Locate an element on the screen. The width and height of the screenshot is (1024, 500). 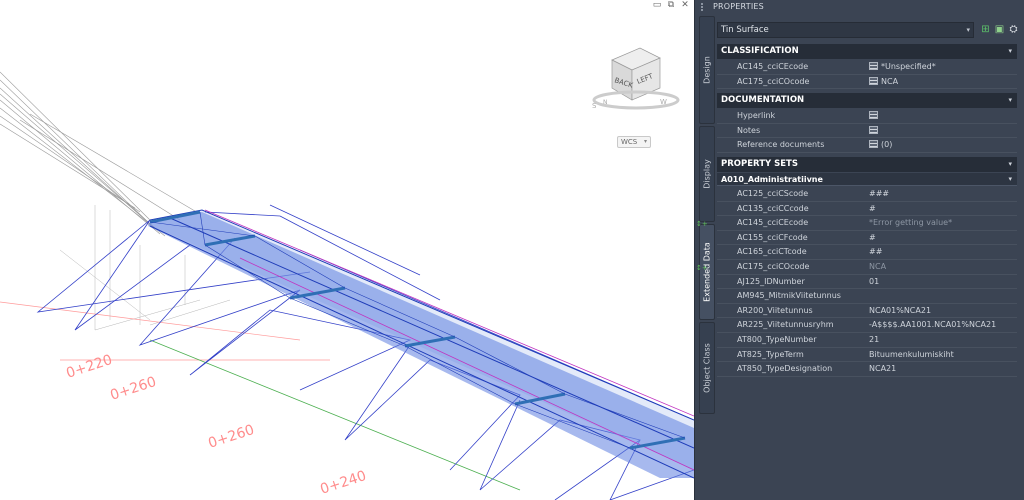
property-row: AC155_cciCFcode # is located at coordinates (867, 238).